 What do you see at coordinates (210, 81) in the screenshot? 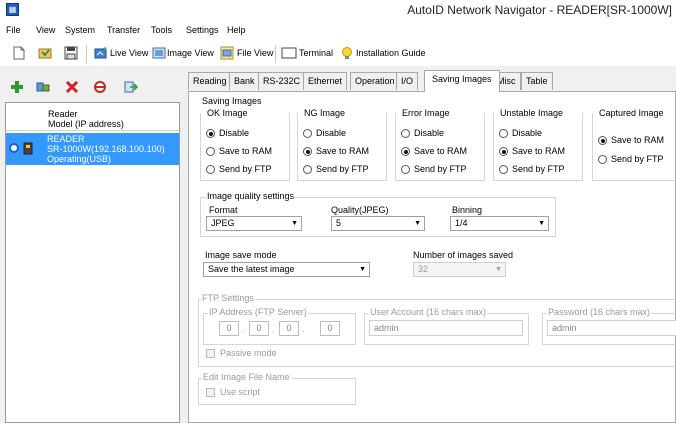
I see `tab-reading: Reading` at bounding box center [210, 81].